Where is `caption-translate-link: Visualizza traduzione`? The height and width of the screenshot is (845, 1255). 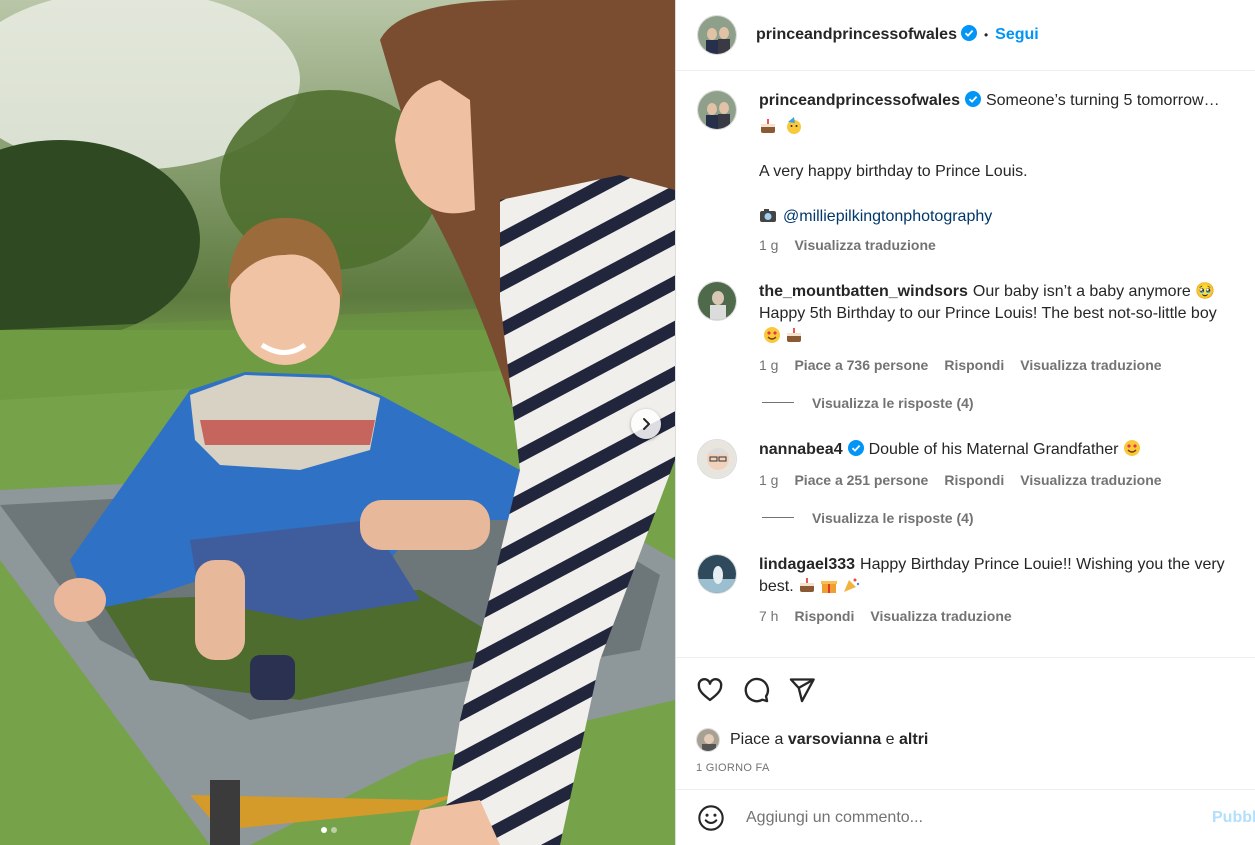 caption-translate-link: Visualizza traduzione is located at coordinates (864, 245).